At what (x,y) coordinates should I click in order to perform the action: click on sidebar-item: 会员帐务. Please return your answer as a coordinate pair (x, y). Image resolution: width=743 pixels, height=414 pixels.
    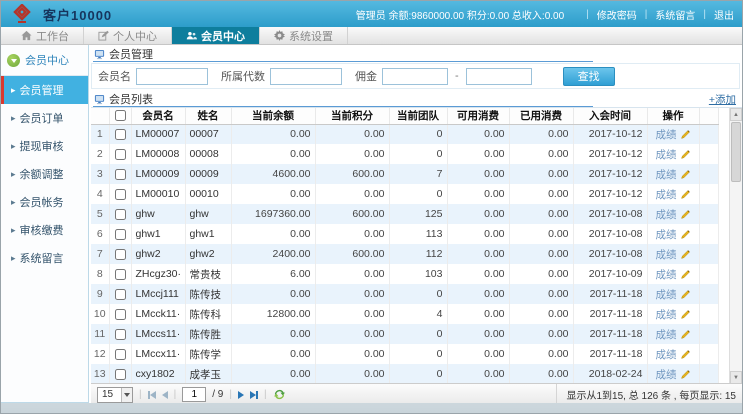
    Looking at the image, I should click on (44, 202).